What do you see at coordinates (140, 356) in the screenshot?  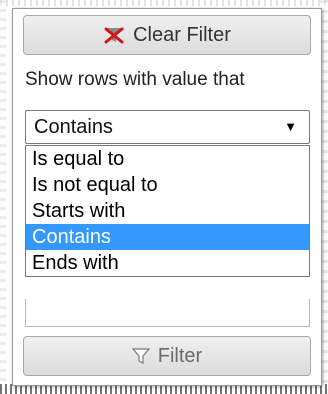 I see `funnel-icon` at bounding box center [140, 356].